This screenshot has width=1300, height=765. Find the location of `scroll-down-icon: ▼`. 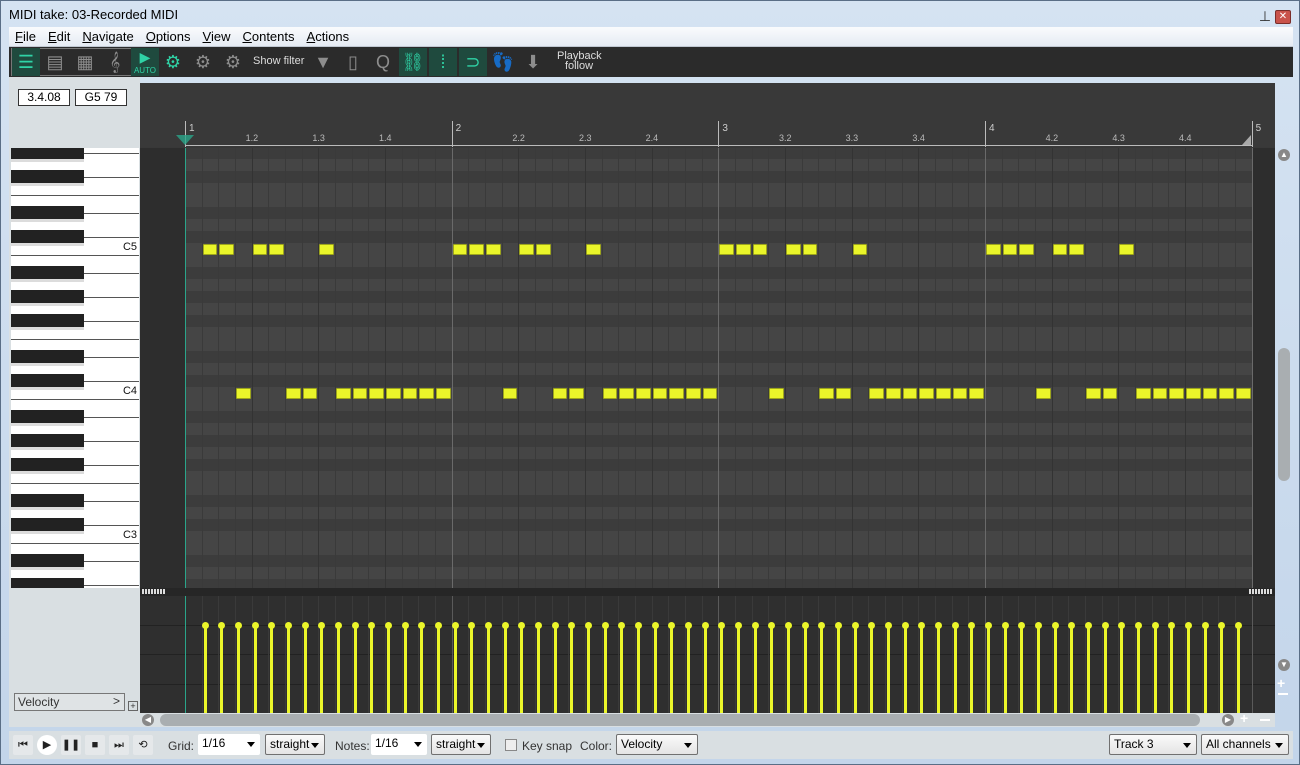

scroll-down-icon: ▼ is located at coordinates (1284, 665).